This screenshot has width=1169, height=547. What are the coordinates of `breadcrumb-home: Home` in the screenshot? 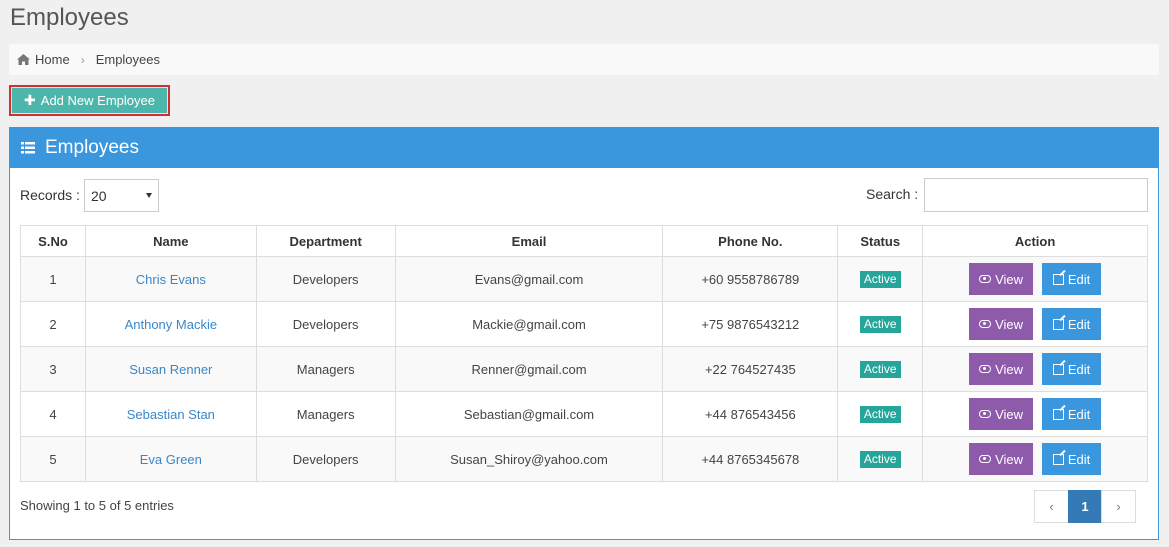 It's located at (43, 59).